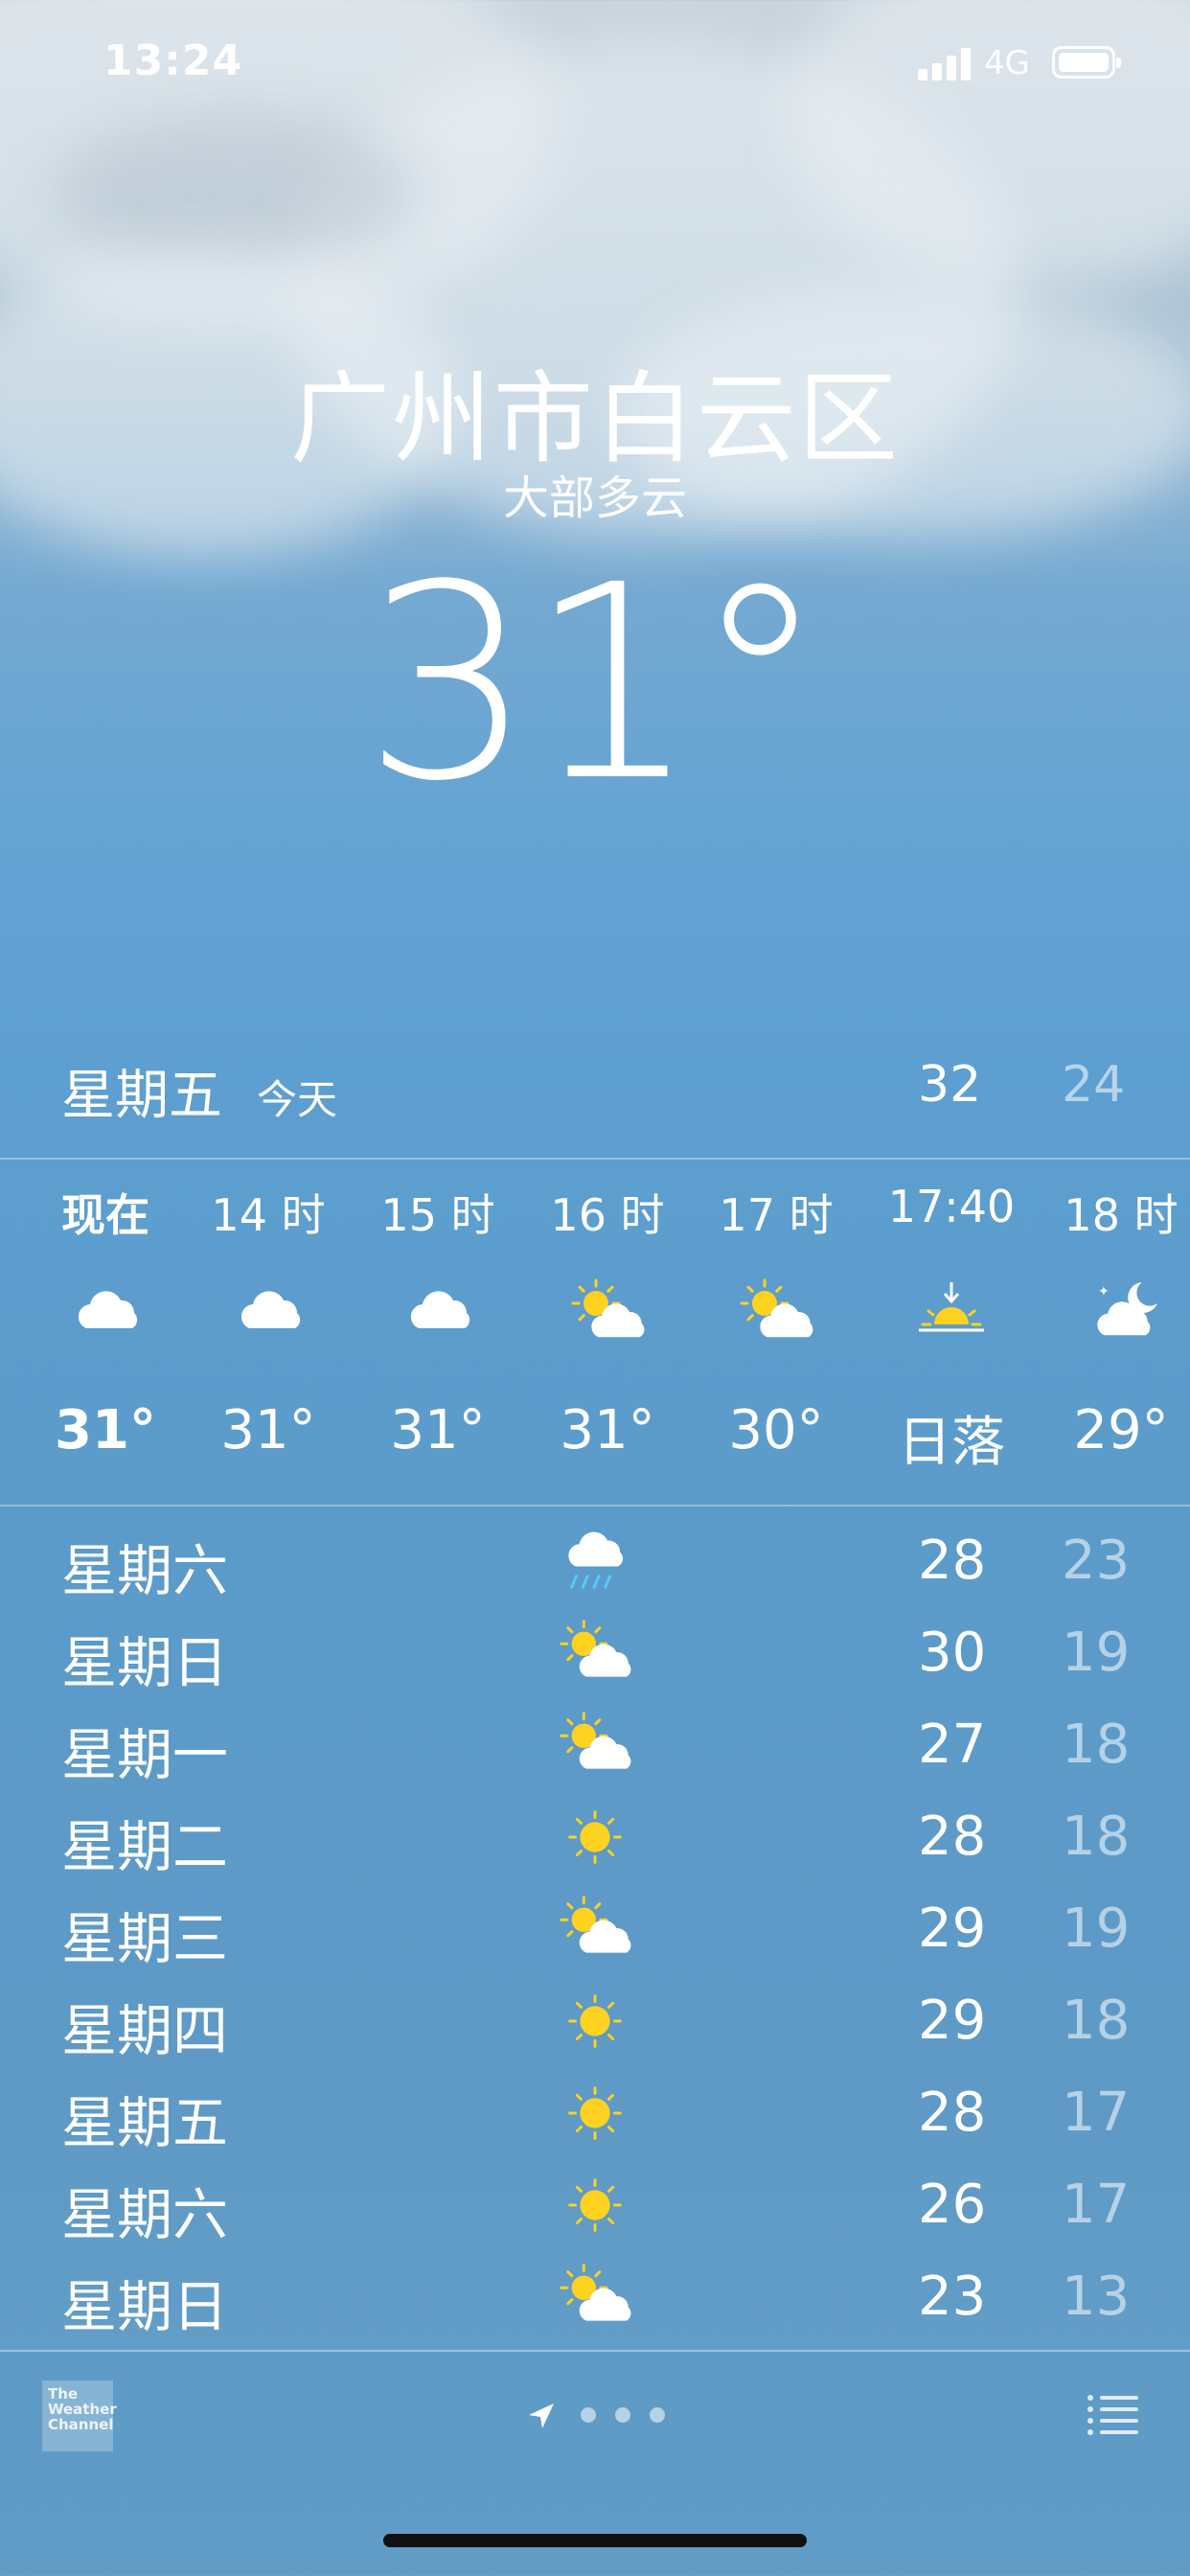  Describe the element at coordinates (945, 64) in the screenshot. I see `signal-icon` at that location.